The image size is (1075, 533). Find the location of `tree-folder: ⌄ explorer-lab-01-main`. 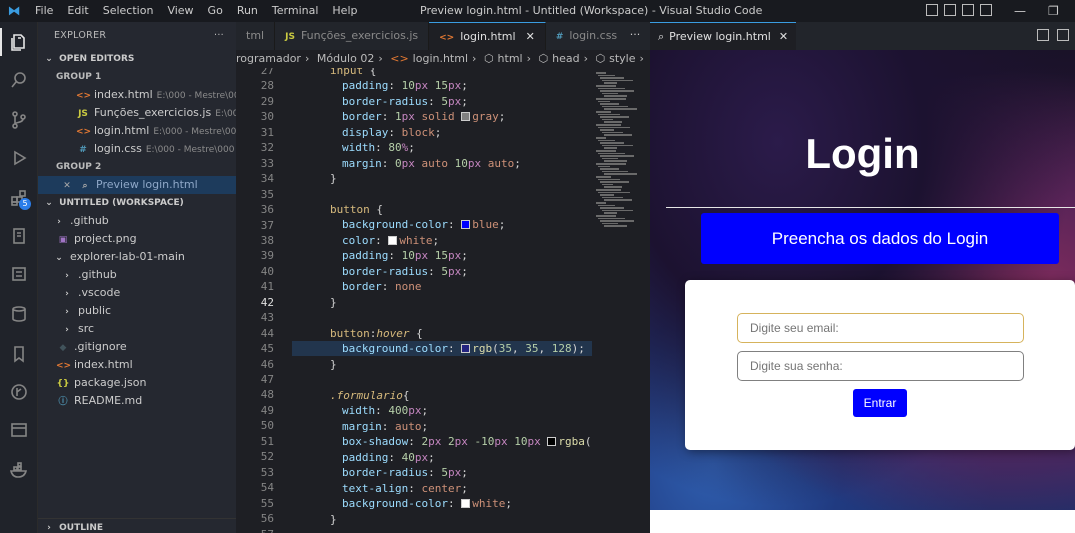

tree-folder: ⌄ explorer-lab-01-main is located at coordinates (137, 257).